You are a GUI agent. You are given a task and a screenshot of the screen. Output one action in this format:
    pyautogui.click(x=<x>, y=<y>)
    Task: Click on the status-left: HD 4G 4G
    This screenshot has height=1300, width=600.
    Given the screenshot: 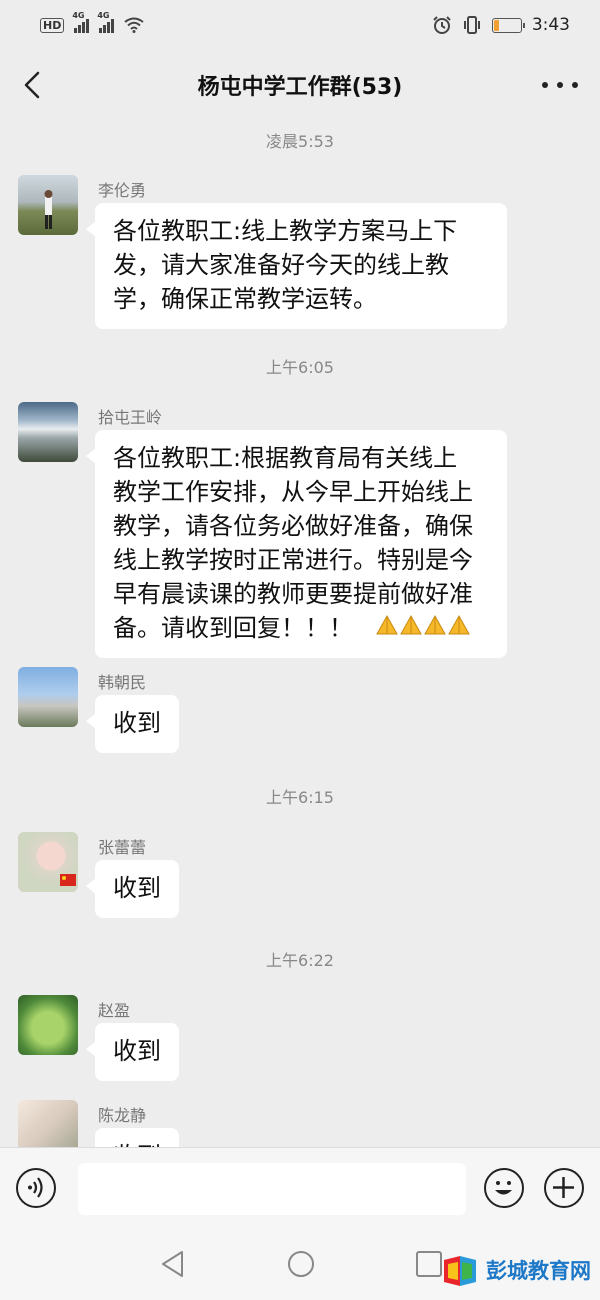 What is the action you would take?
    pyautogui.click(x=92, y=22)
    